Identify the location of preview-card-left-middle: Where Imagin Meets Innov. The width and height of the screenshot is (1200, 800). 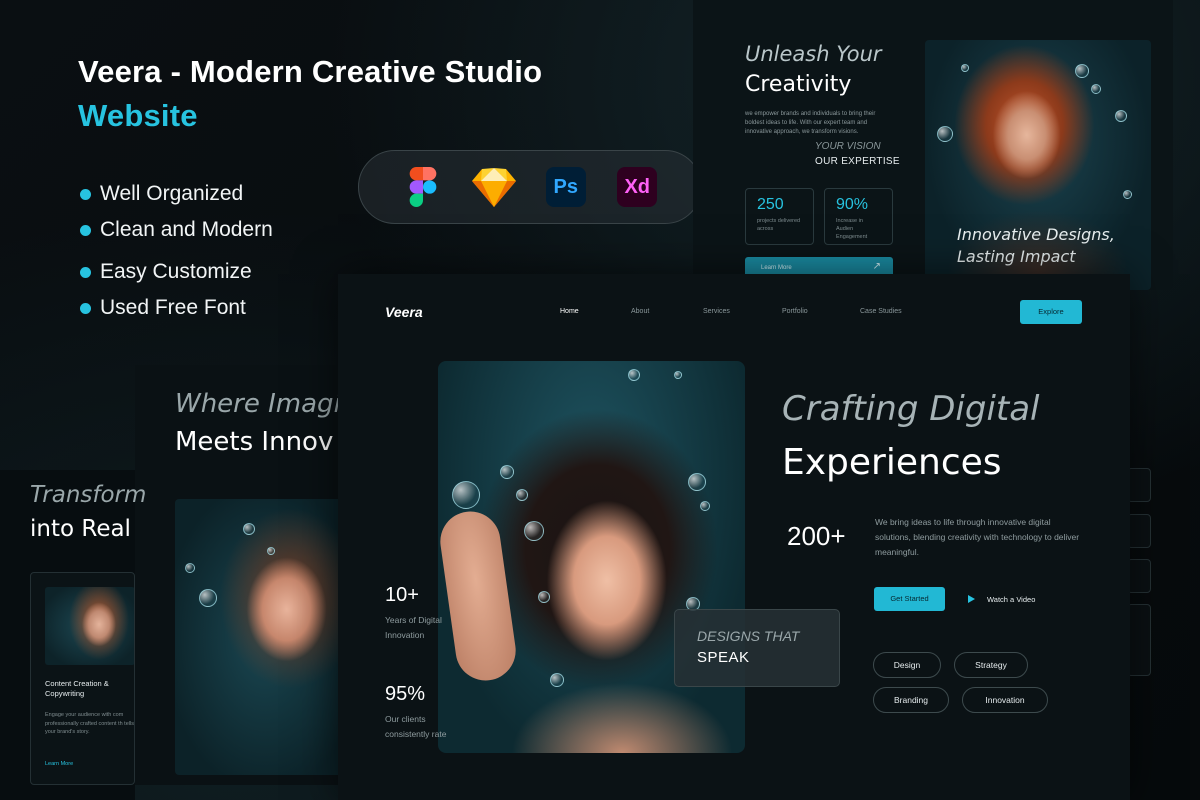
(246, 575).